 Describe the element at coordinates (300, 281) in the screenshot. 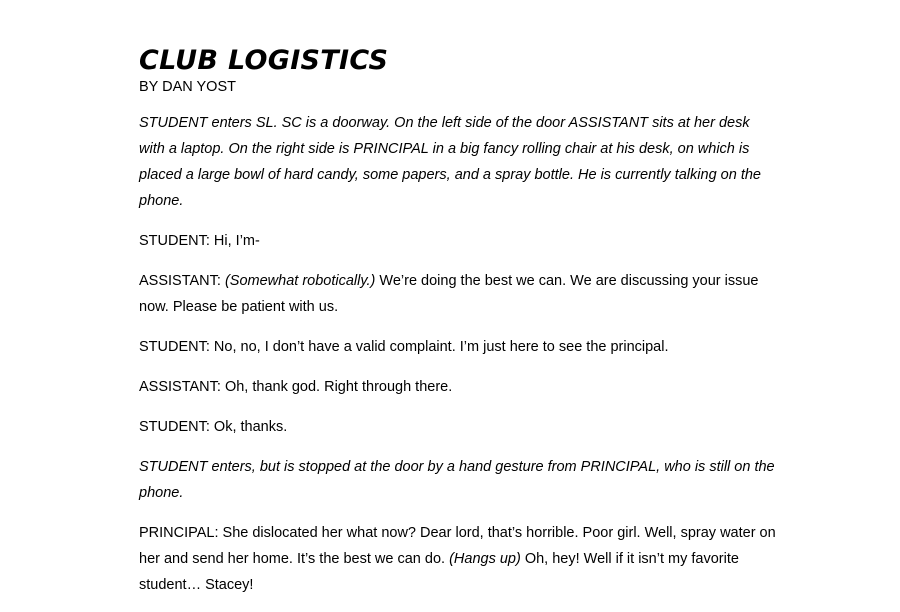

I see `inline-stage-direction: (Somewhat robotically.)` at that location.